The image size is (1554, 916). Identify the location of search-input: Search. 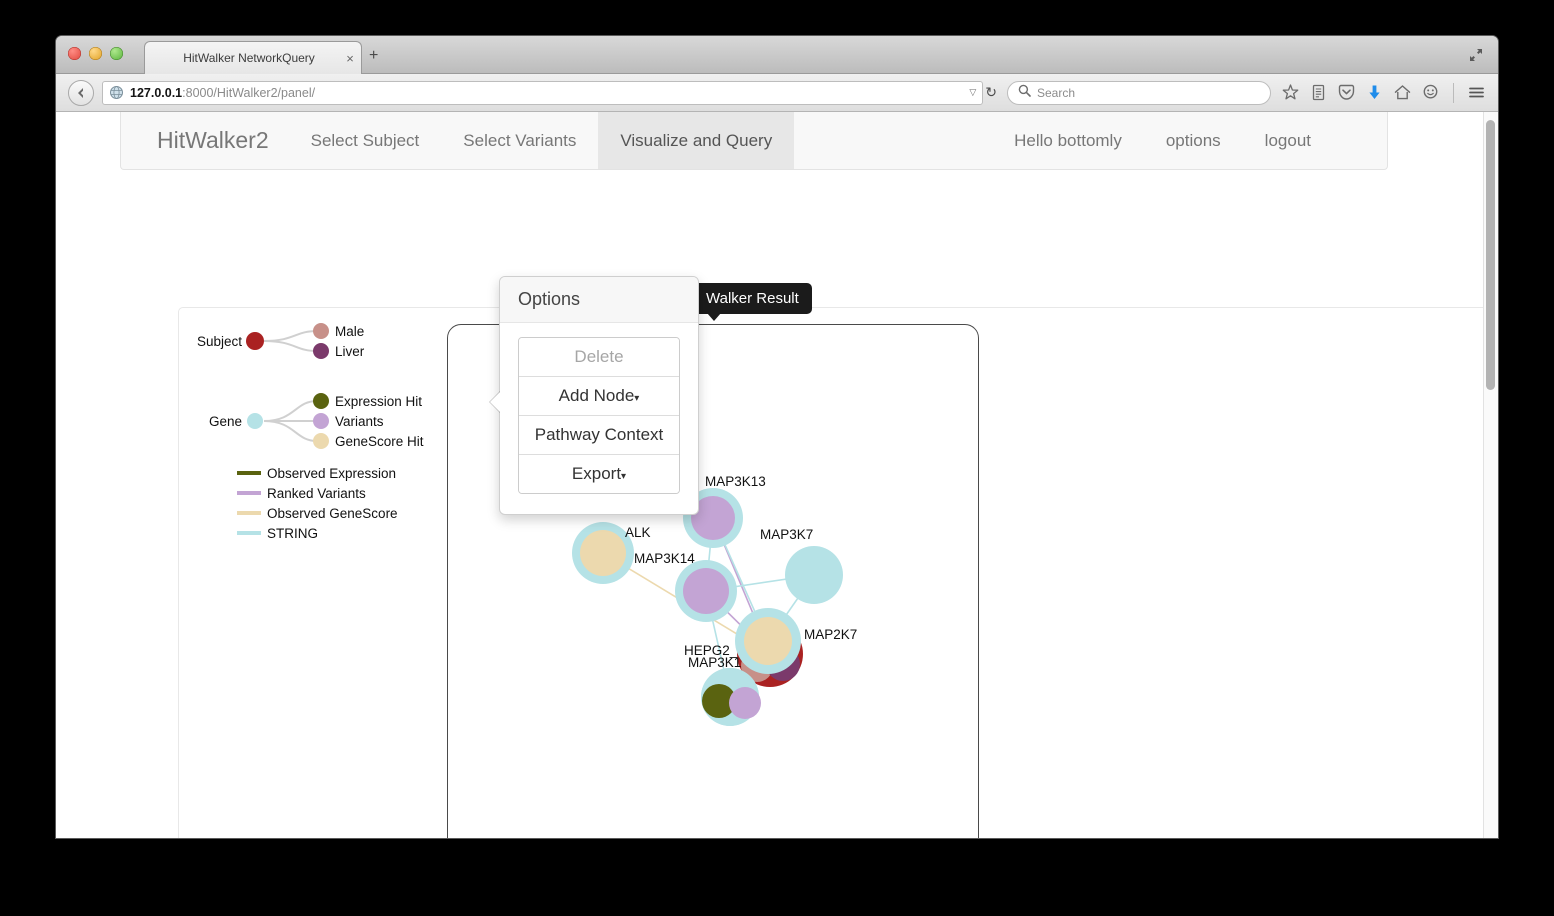
(1139, 92).